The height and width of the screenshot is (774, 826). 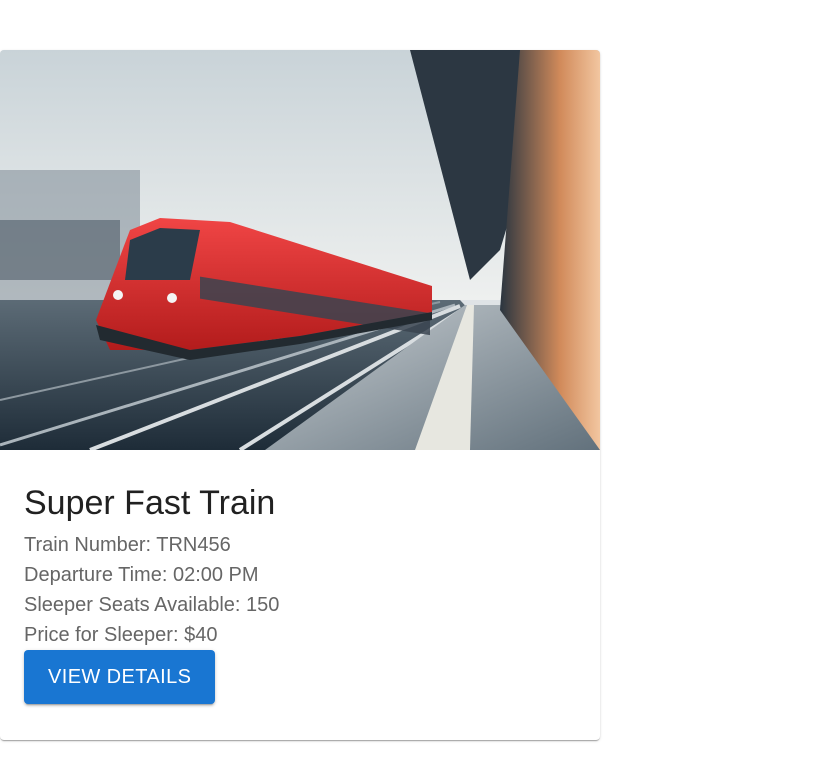 What do you see at coordinates (150, 503) in the screenshot?
I see `train-title: Super Fast Train` at bounding box center [150, 503].